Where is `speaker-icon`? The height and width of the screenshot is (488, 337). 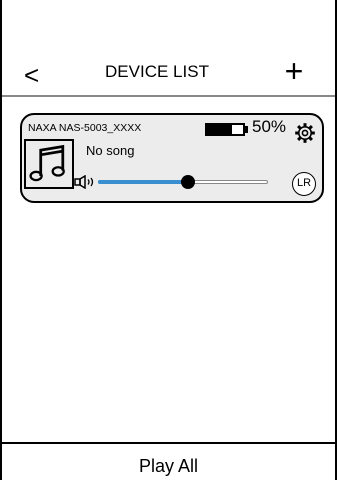
speaker-icon is located at coordinates (87, 182).